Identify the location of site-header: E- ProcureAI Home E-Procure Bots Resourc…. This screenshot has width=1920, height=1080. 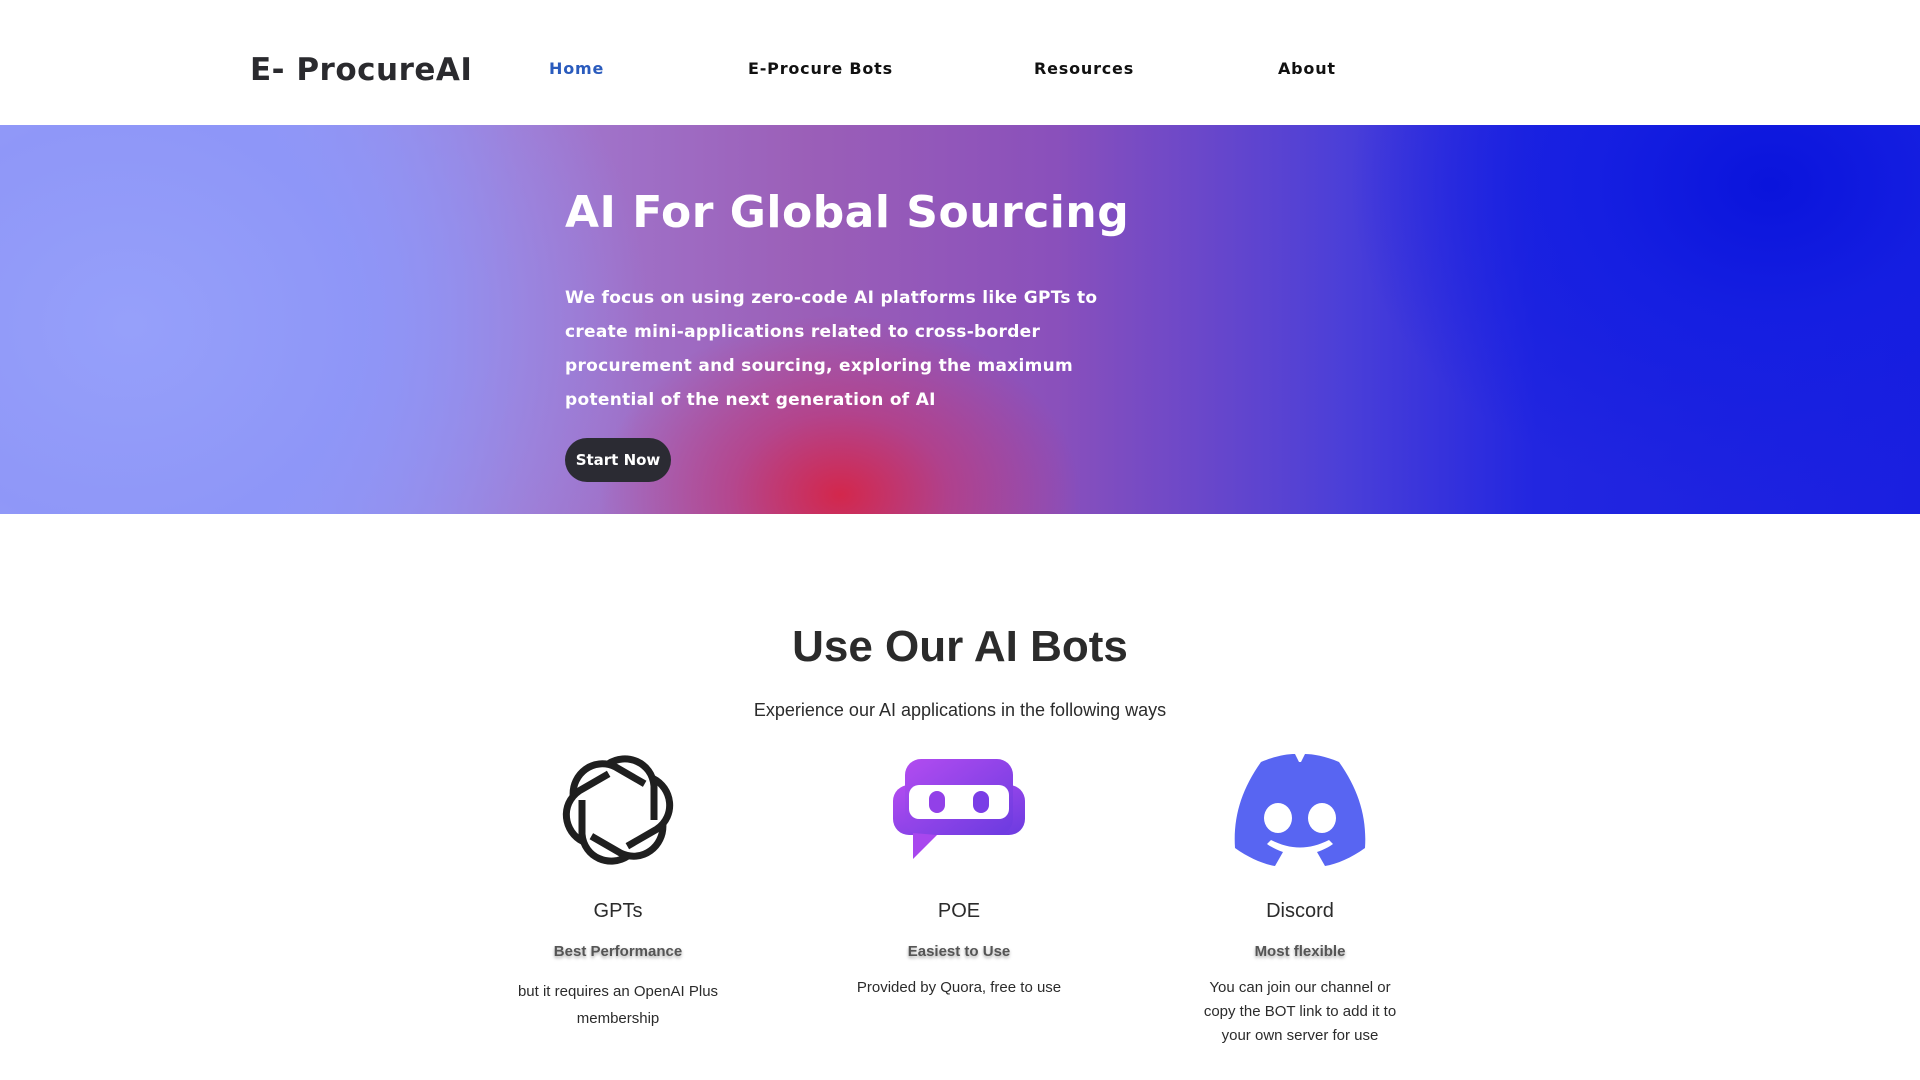
(960, 62).